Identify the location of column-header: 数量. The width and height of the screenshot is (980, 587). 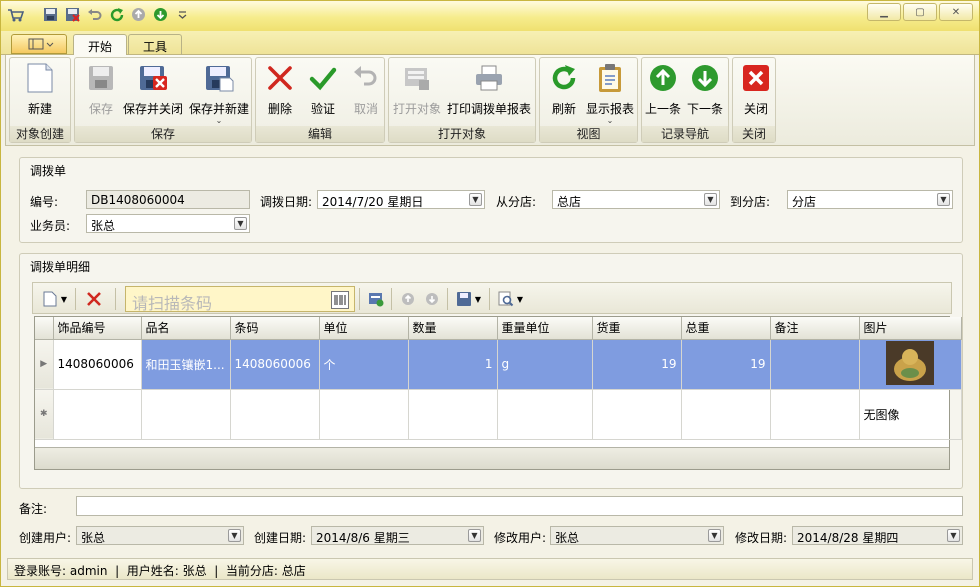
(453, 328).